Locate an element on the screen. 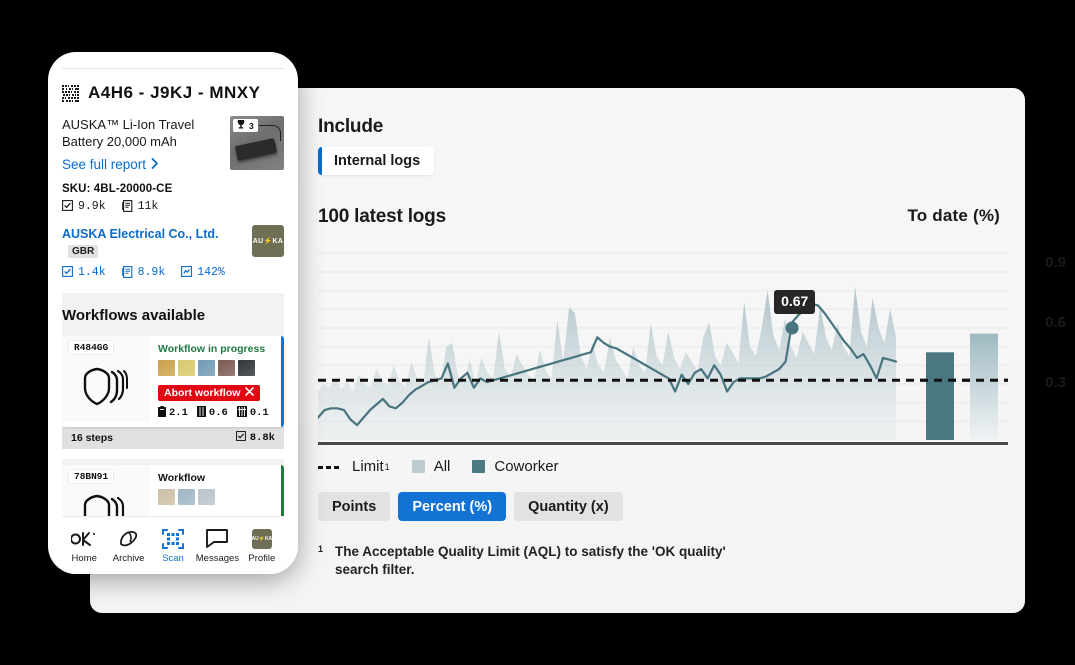 The image size is (1075, 665). abort-workflow-label: Abort workflow is located at coordinates (202, 392).